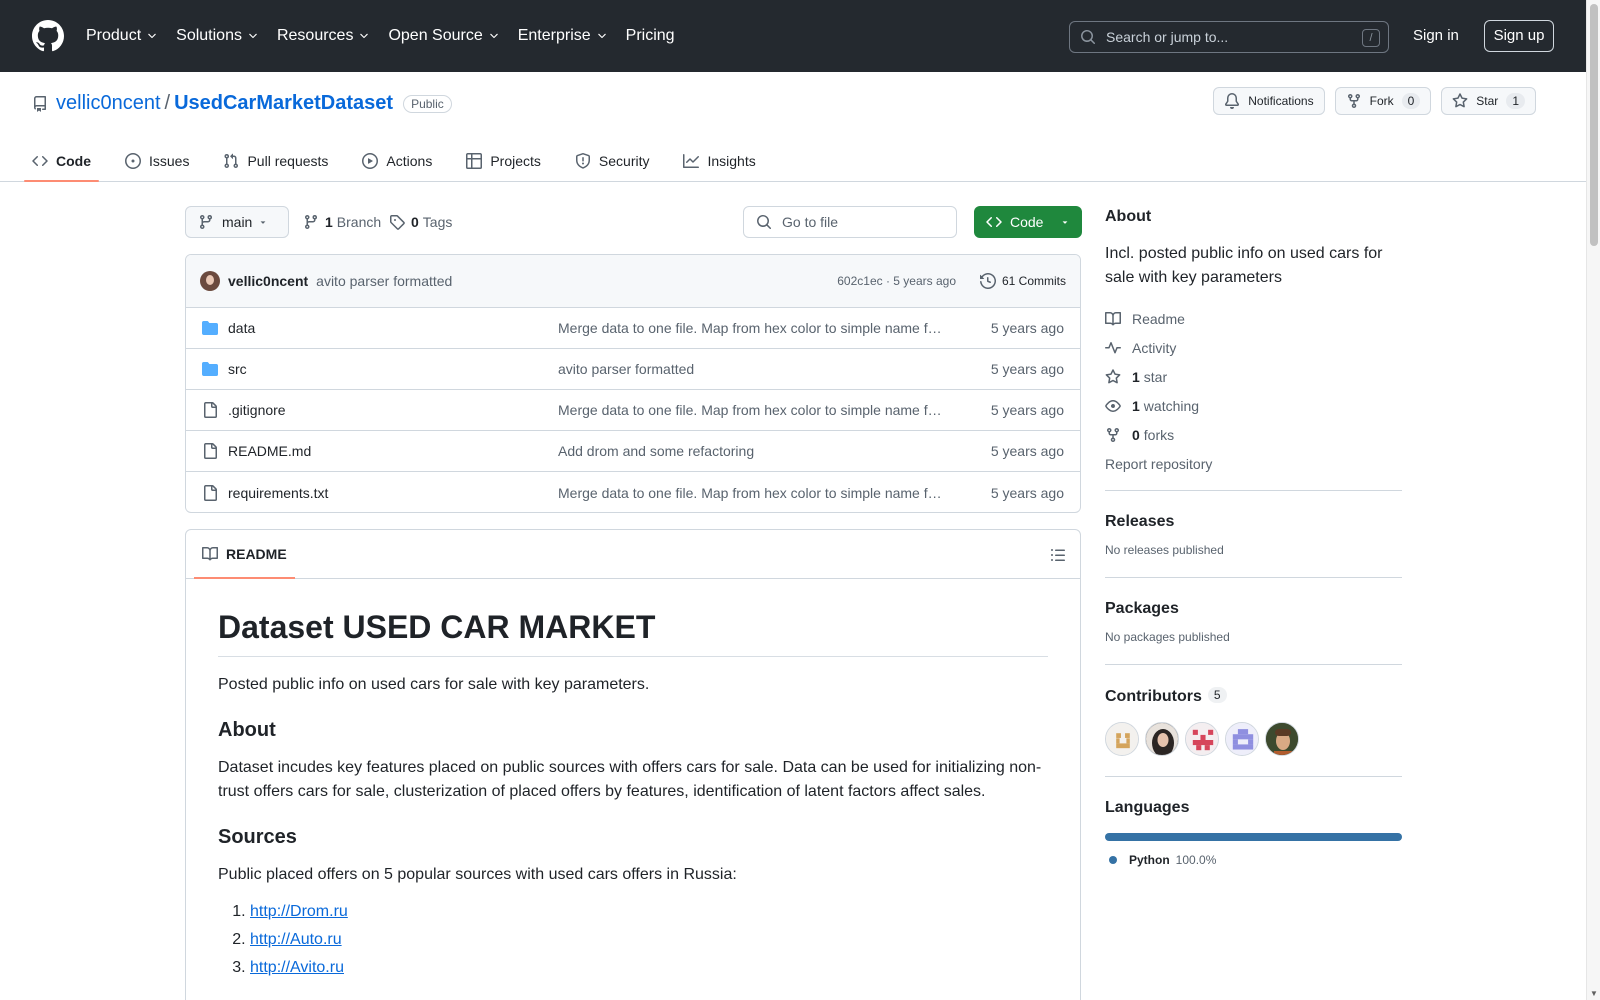 Image resolution: width=1600 pixels, height=1000 pixels. I want to click on tab-projects-label: Projects, so click(515, 161).